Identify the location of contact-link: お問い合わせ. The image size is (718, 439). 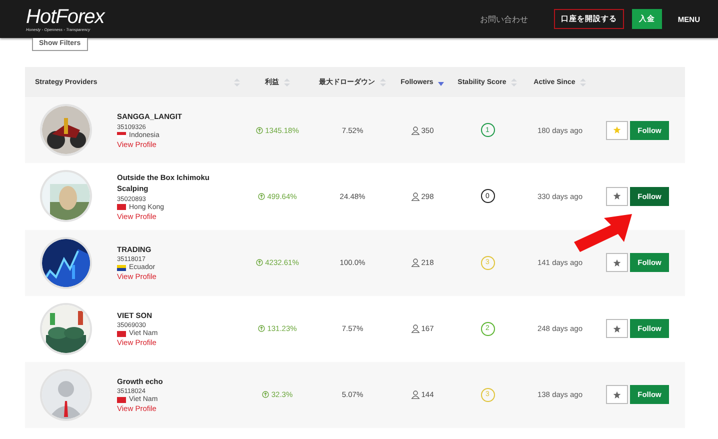
(504, 19).